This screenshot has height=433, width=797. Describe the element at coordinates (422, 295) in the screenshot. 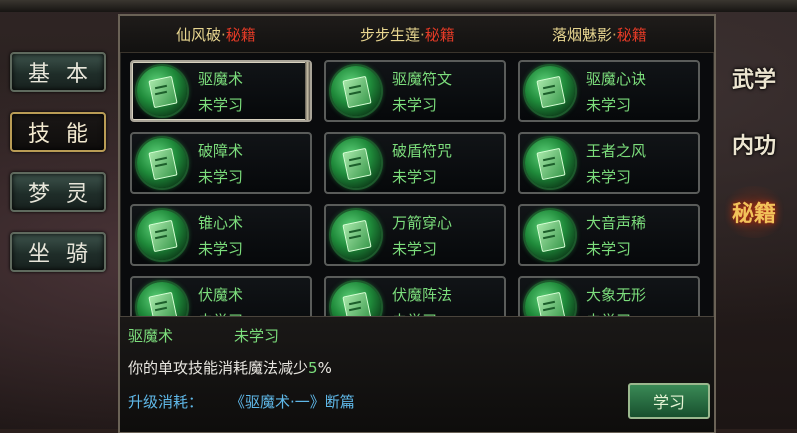

I see `skill-name: 伏魔阵法` at that location.